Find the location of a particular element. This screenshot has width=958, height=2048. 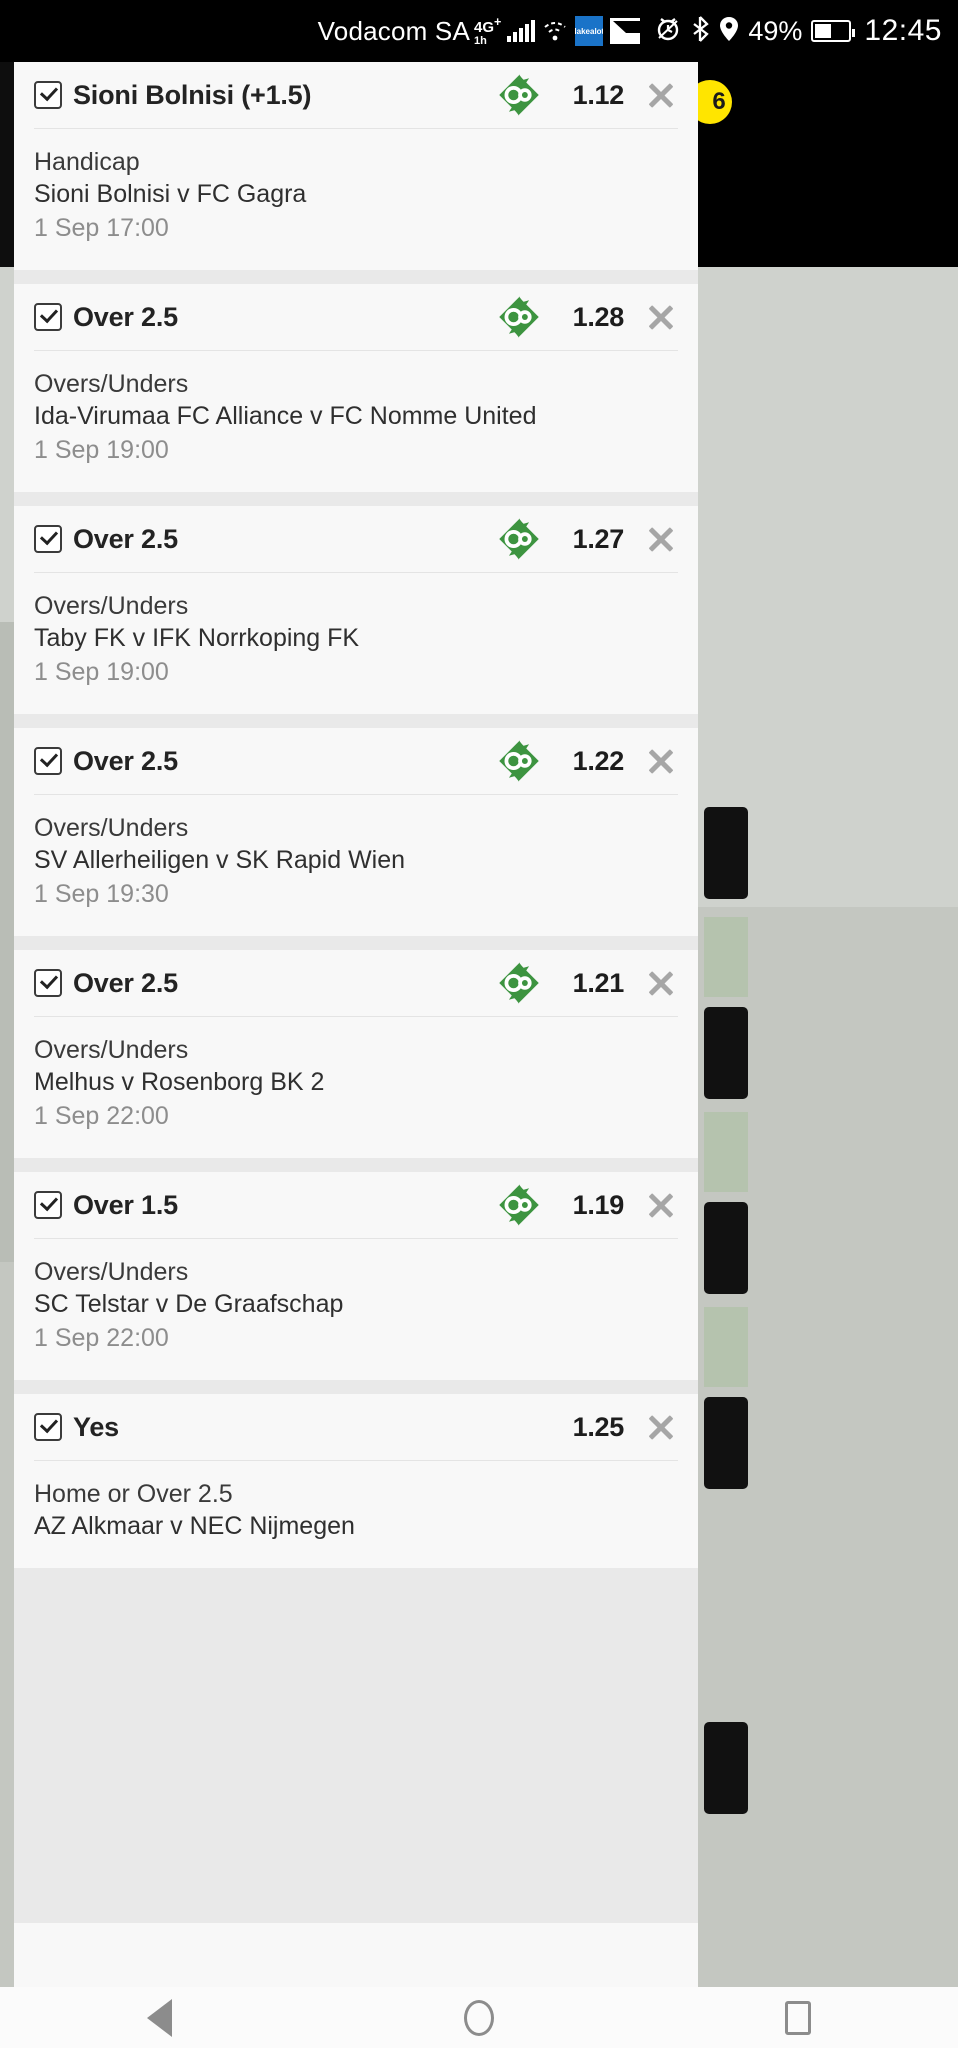

betslip-item-header: Over 2.5 1.28 is located at coordinates (356, 317).